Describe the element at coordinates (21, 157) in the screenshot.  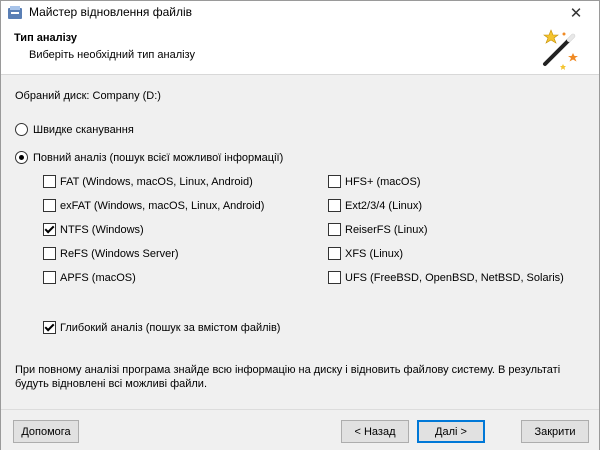
I see `full-analysis-radio` at that location.